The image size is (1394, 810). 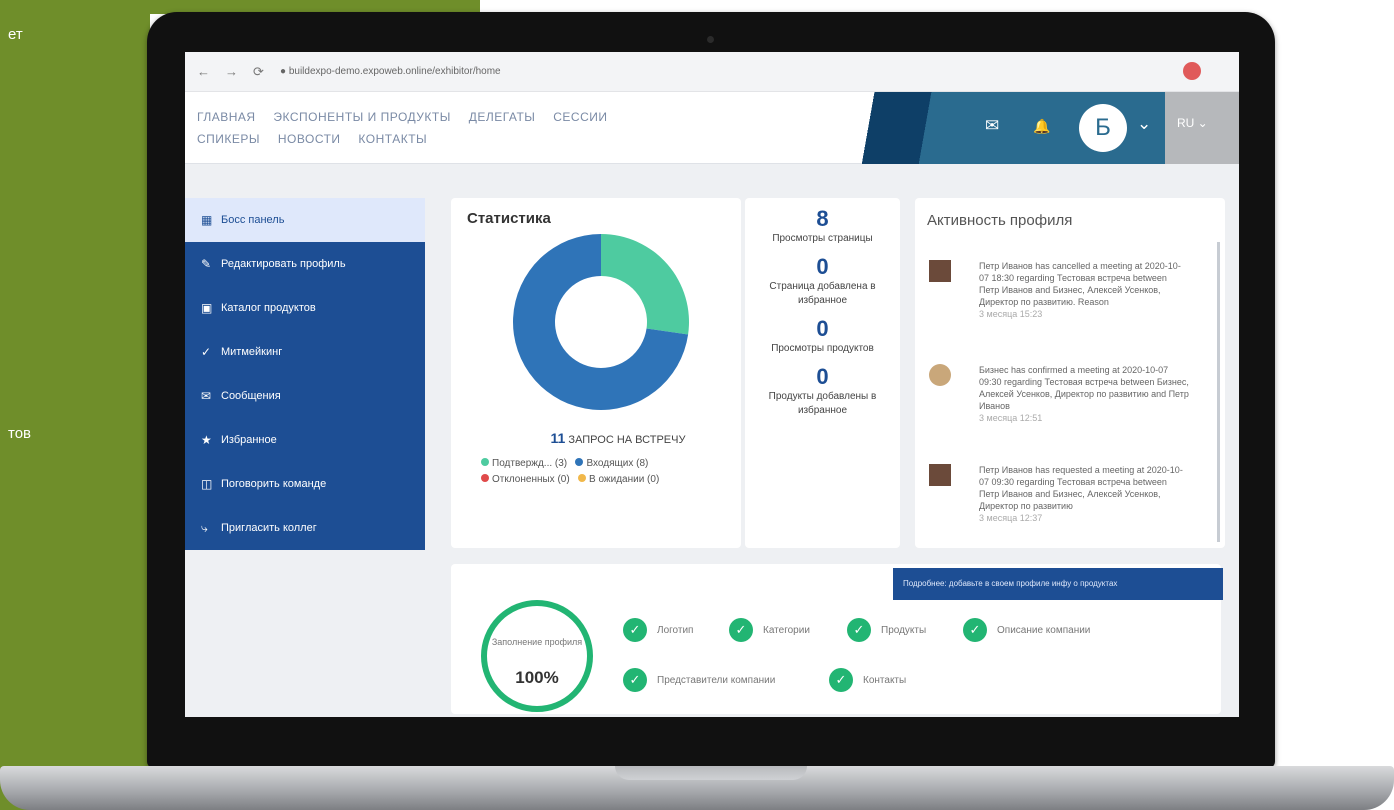 I want to click on dashboard-icon: ▦, so click(x=207, y=220).